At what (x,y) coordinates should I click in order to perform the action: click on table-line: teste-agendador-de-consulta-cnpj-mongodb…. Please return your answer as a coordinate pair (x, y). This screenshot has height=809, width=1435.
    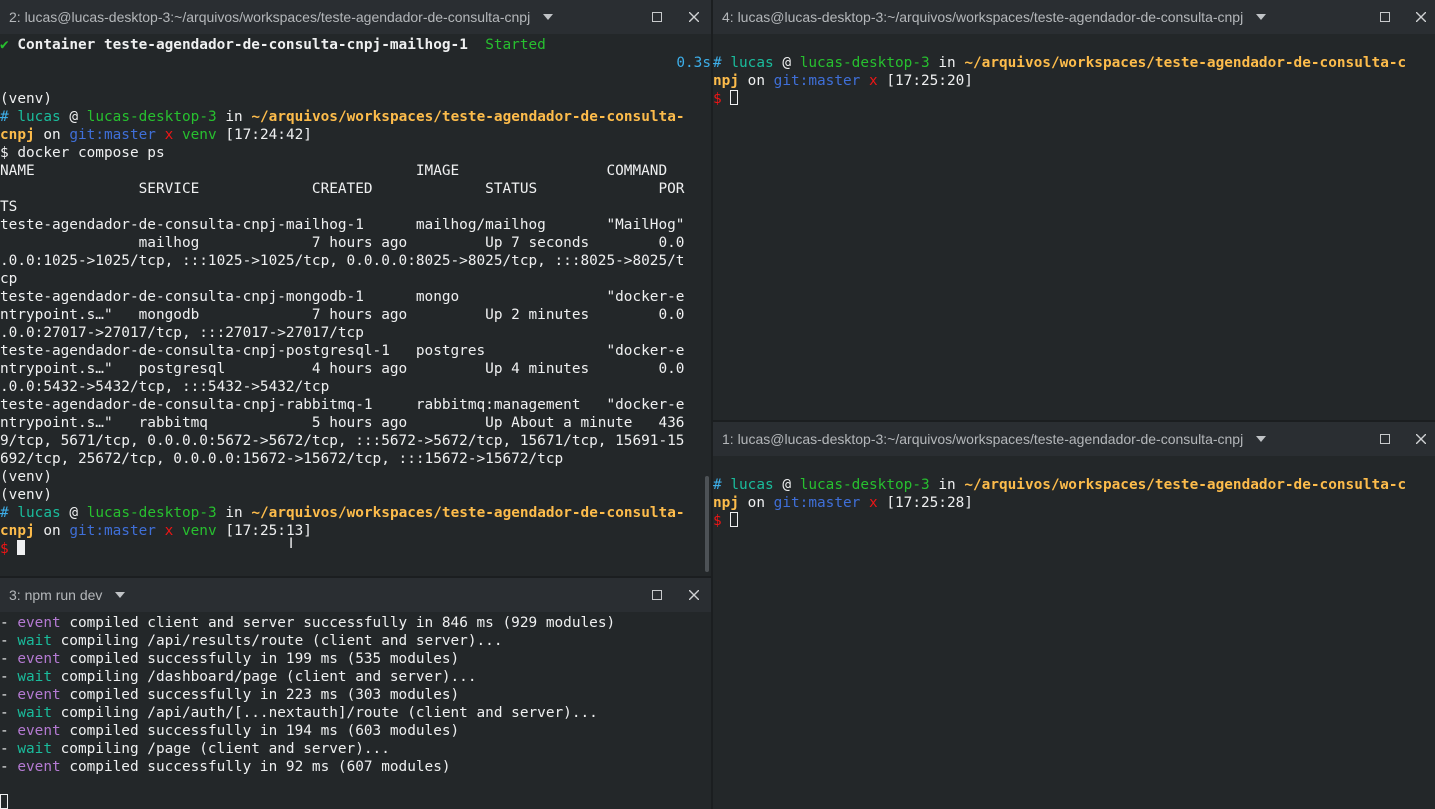
    Looking at the image, I should click on (342, 297).